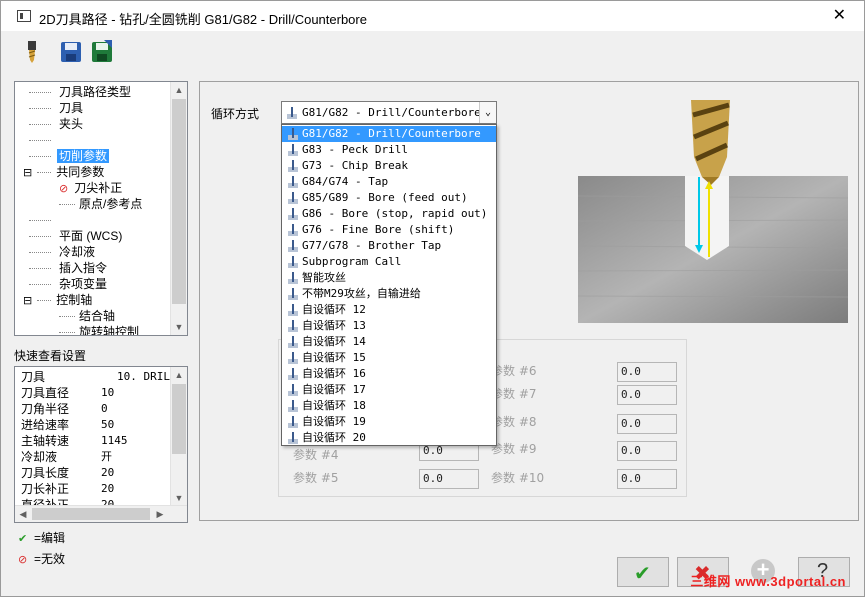 The image size is (865, 597). I want to click on quick-view-scrollbar: ▲ ▼, so click(178, 436).